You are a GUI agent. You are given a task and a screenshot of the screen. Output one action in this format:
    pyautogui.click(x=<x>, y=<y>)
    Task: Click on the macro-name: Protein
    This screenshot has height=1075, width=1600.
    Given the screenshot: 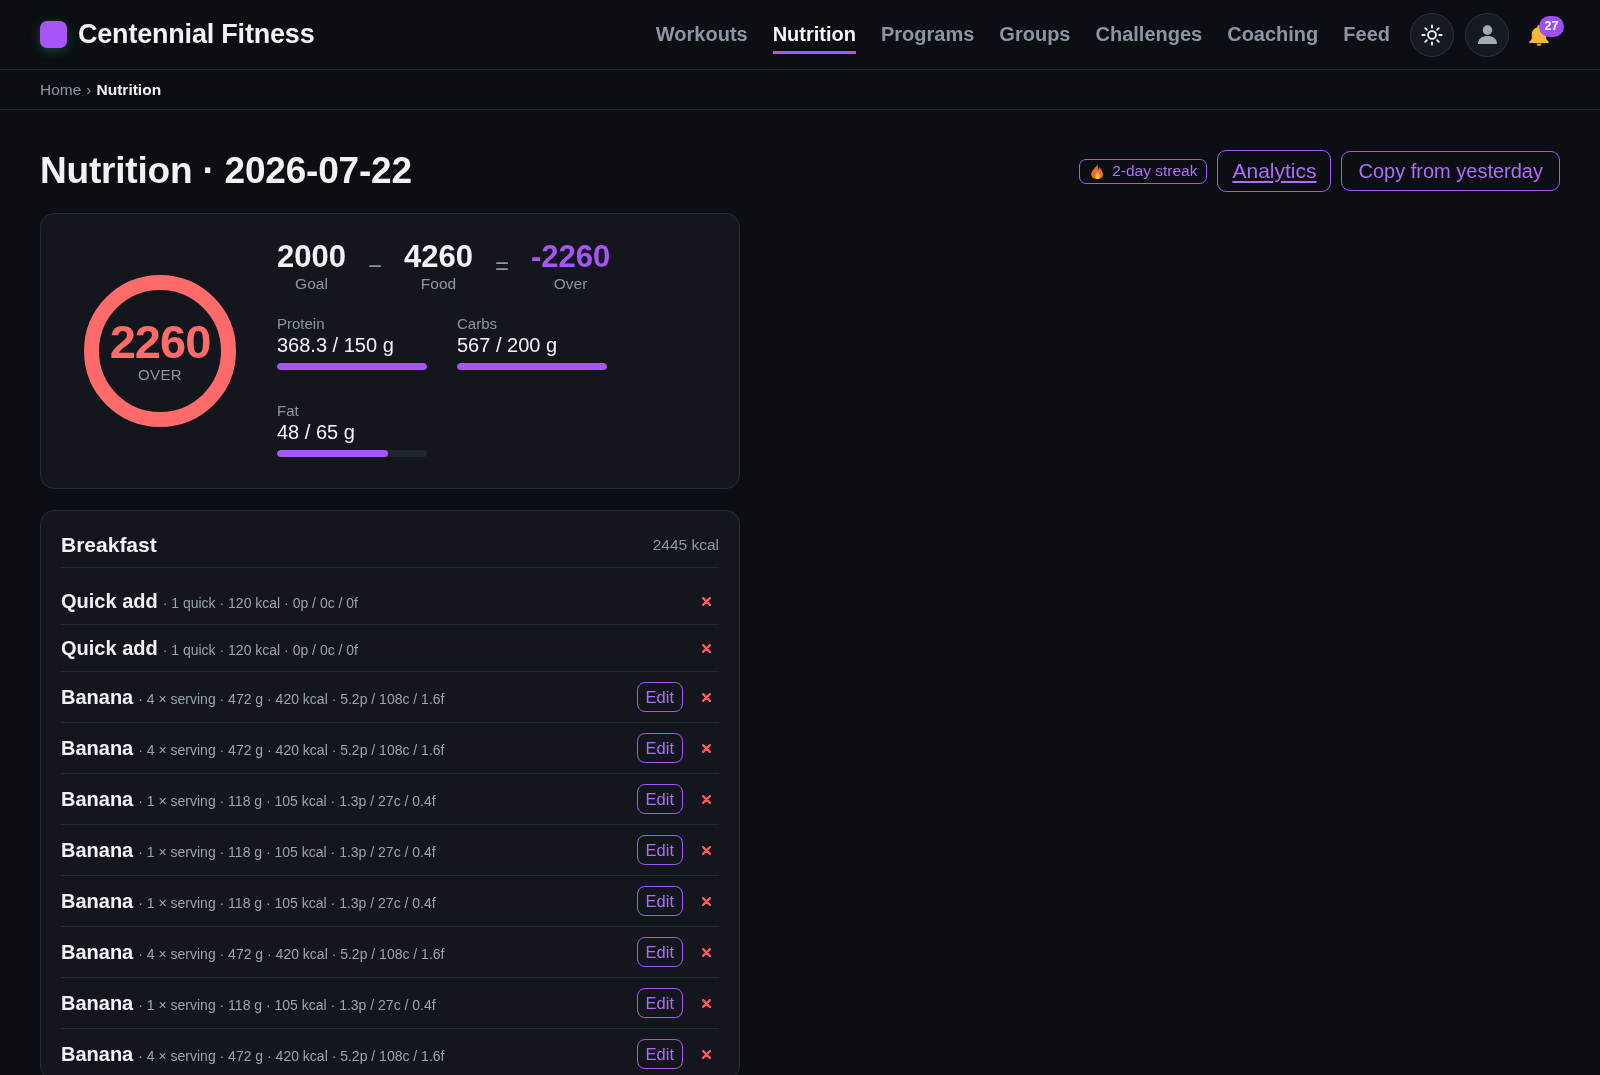 What is the action you would take?
    pyautogui.click(x=301, y=323)
    